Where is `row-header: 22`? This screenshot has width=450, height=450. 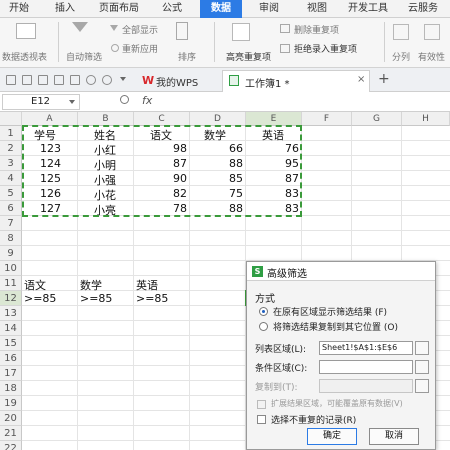
row-header: 22 is located at coordinates (11, 445).